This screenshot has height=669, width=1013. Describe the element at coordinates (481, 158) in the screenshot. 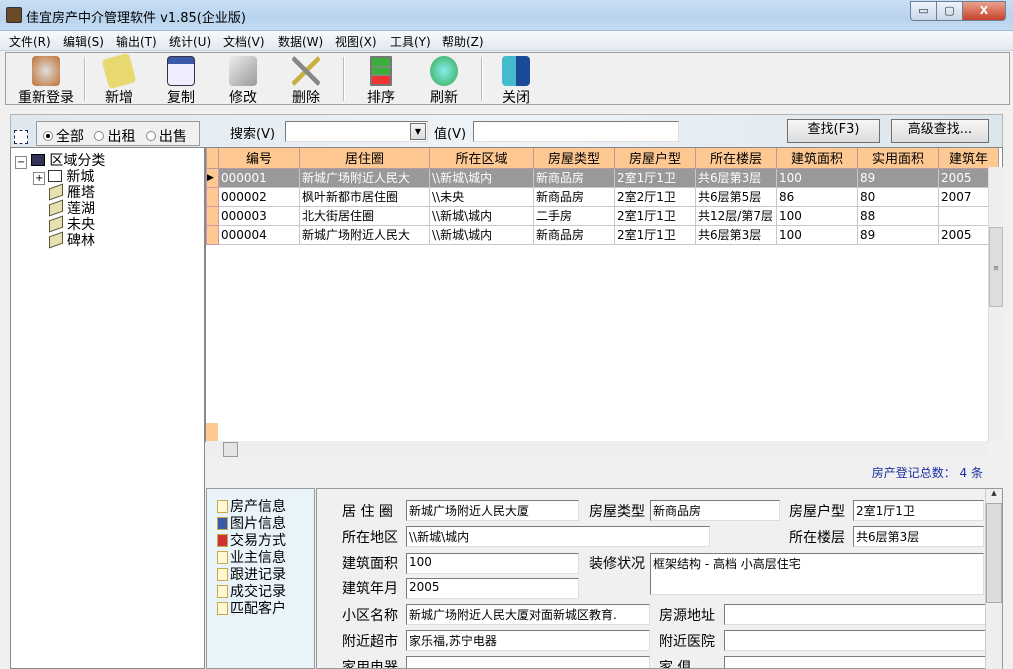

I see `column-header: 所在区域` at that location.